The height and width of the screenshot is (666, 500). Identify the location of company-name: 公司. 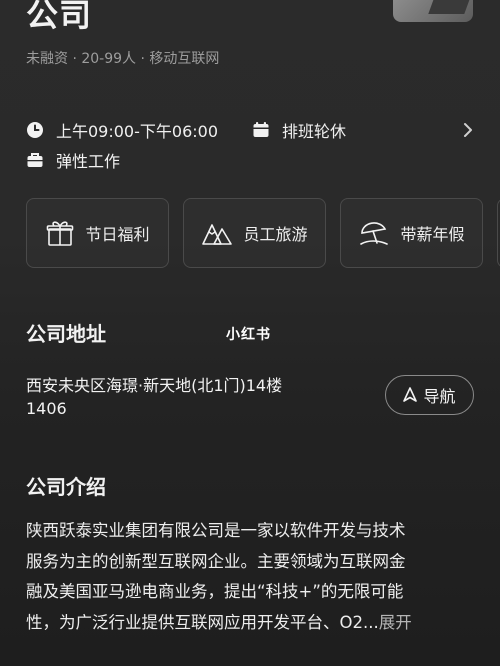
(59, 17).